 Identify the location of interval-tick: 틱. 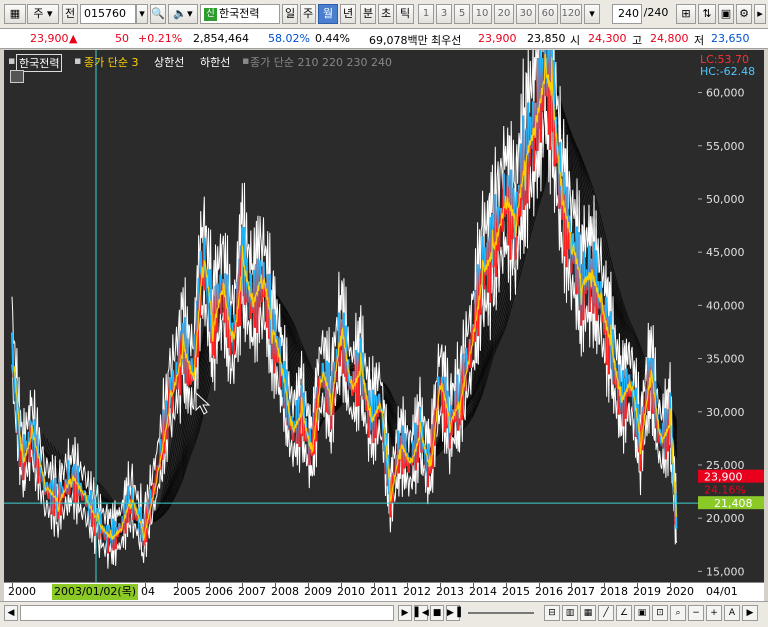
(405, 14).